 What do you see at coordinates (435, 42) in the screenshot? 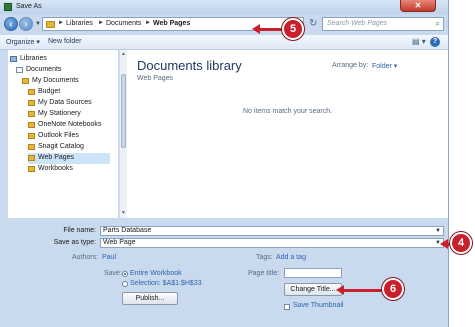
I see `help-icon: ?` at bounding box center [435, 42].